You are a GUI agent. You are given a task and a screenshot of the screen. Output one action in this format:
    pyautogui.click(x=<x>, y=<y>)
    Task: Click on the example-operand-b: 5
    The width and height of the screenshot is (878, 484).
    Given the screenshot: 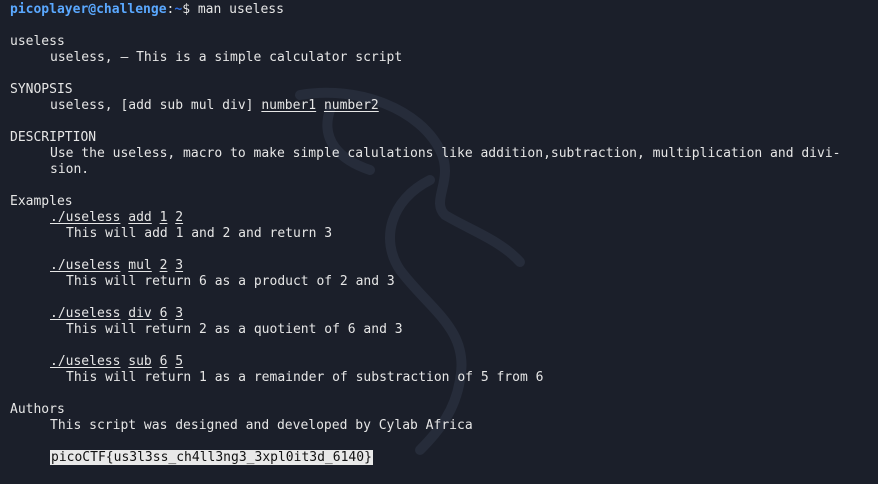 What is the action you would take?
    pyautogui.click(x=179, y=361)
    